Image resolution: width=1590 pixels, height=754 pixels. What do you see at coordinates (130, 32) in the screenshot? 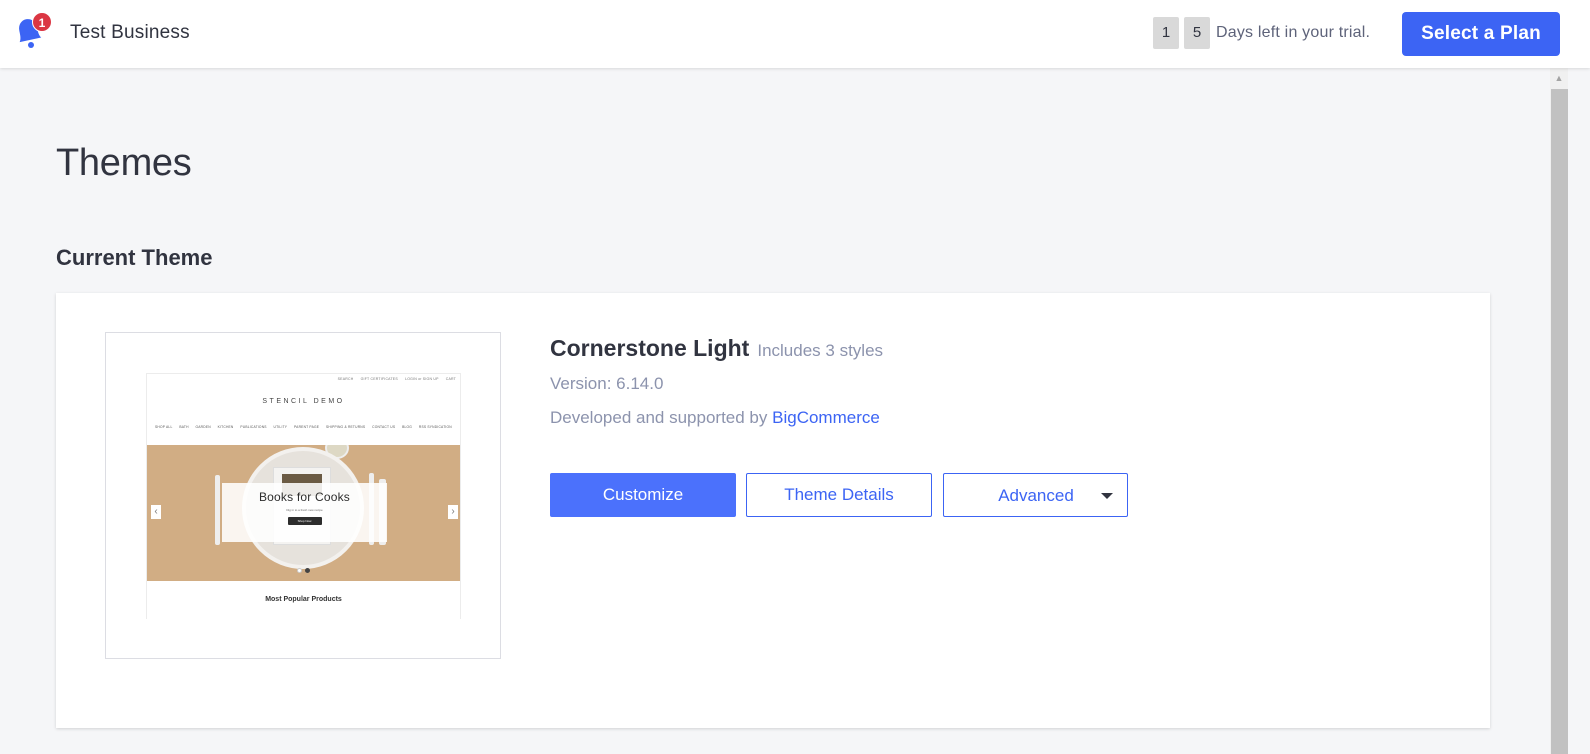
I see `business-name: Test Business` at bounding box center [130, 32].